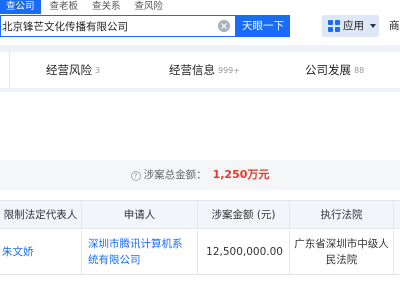  I want to click on shop-link: 商, so click(394, 26).